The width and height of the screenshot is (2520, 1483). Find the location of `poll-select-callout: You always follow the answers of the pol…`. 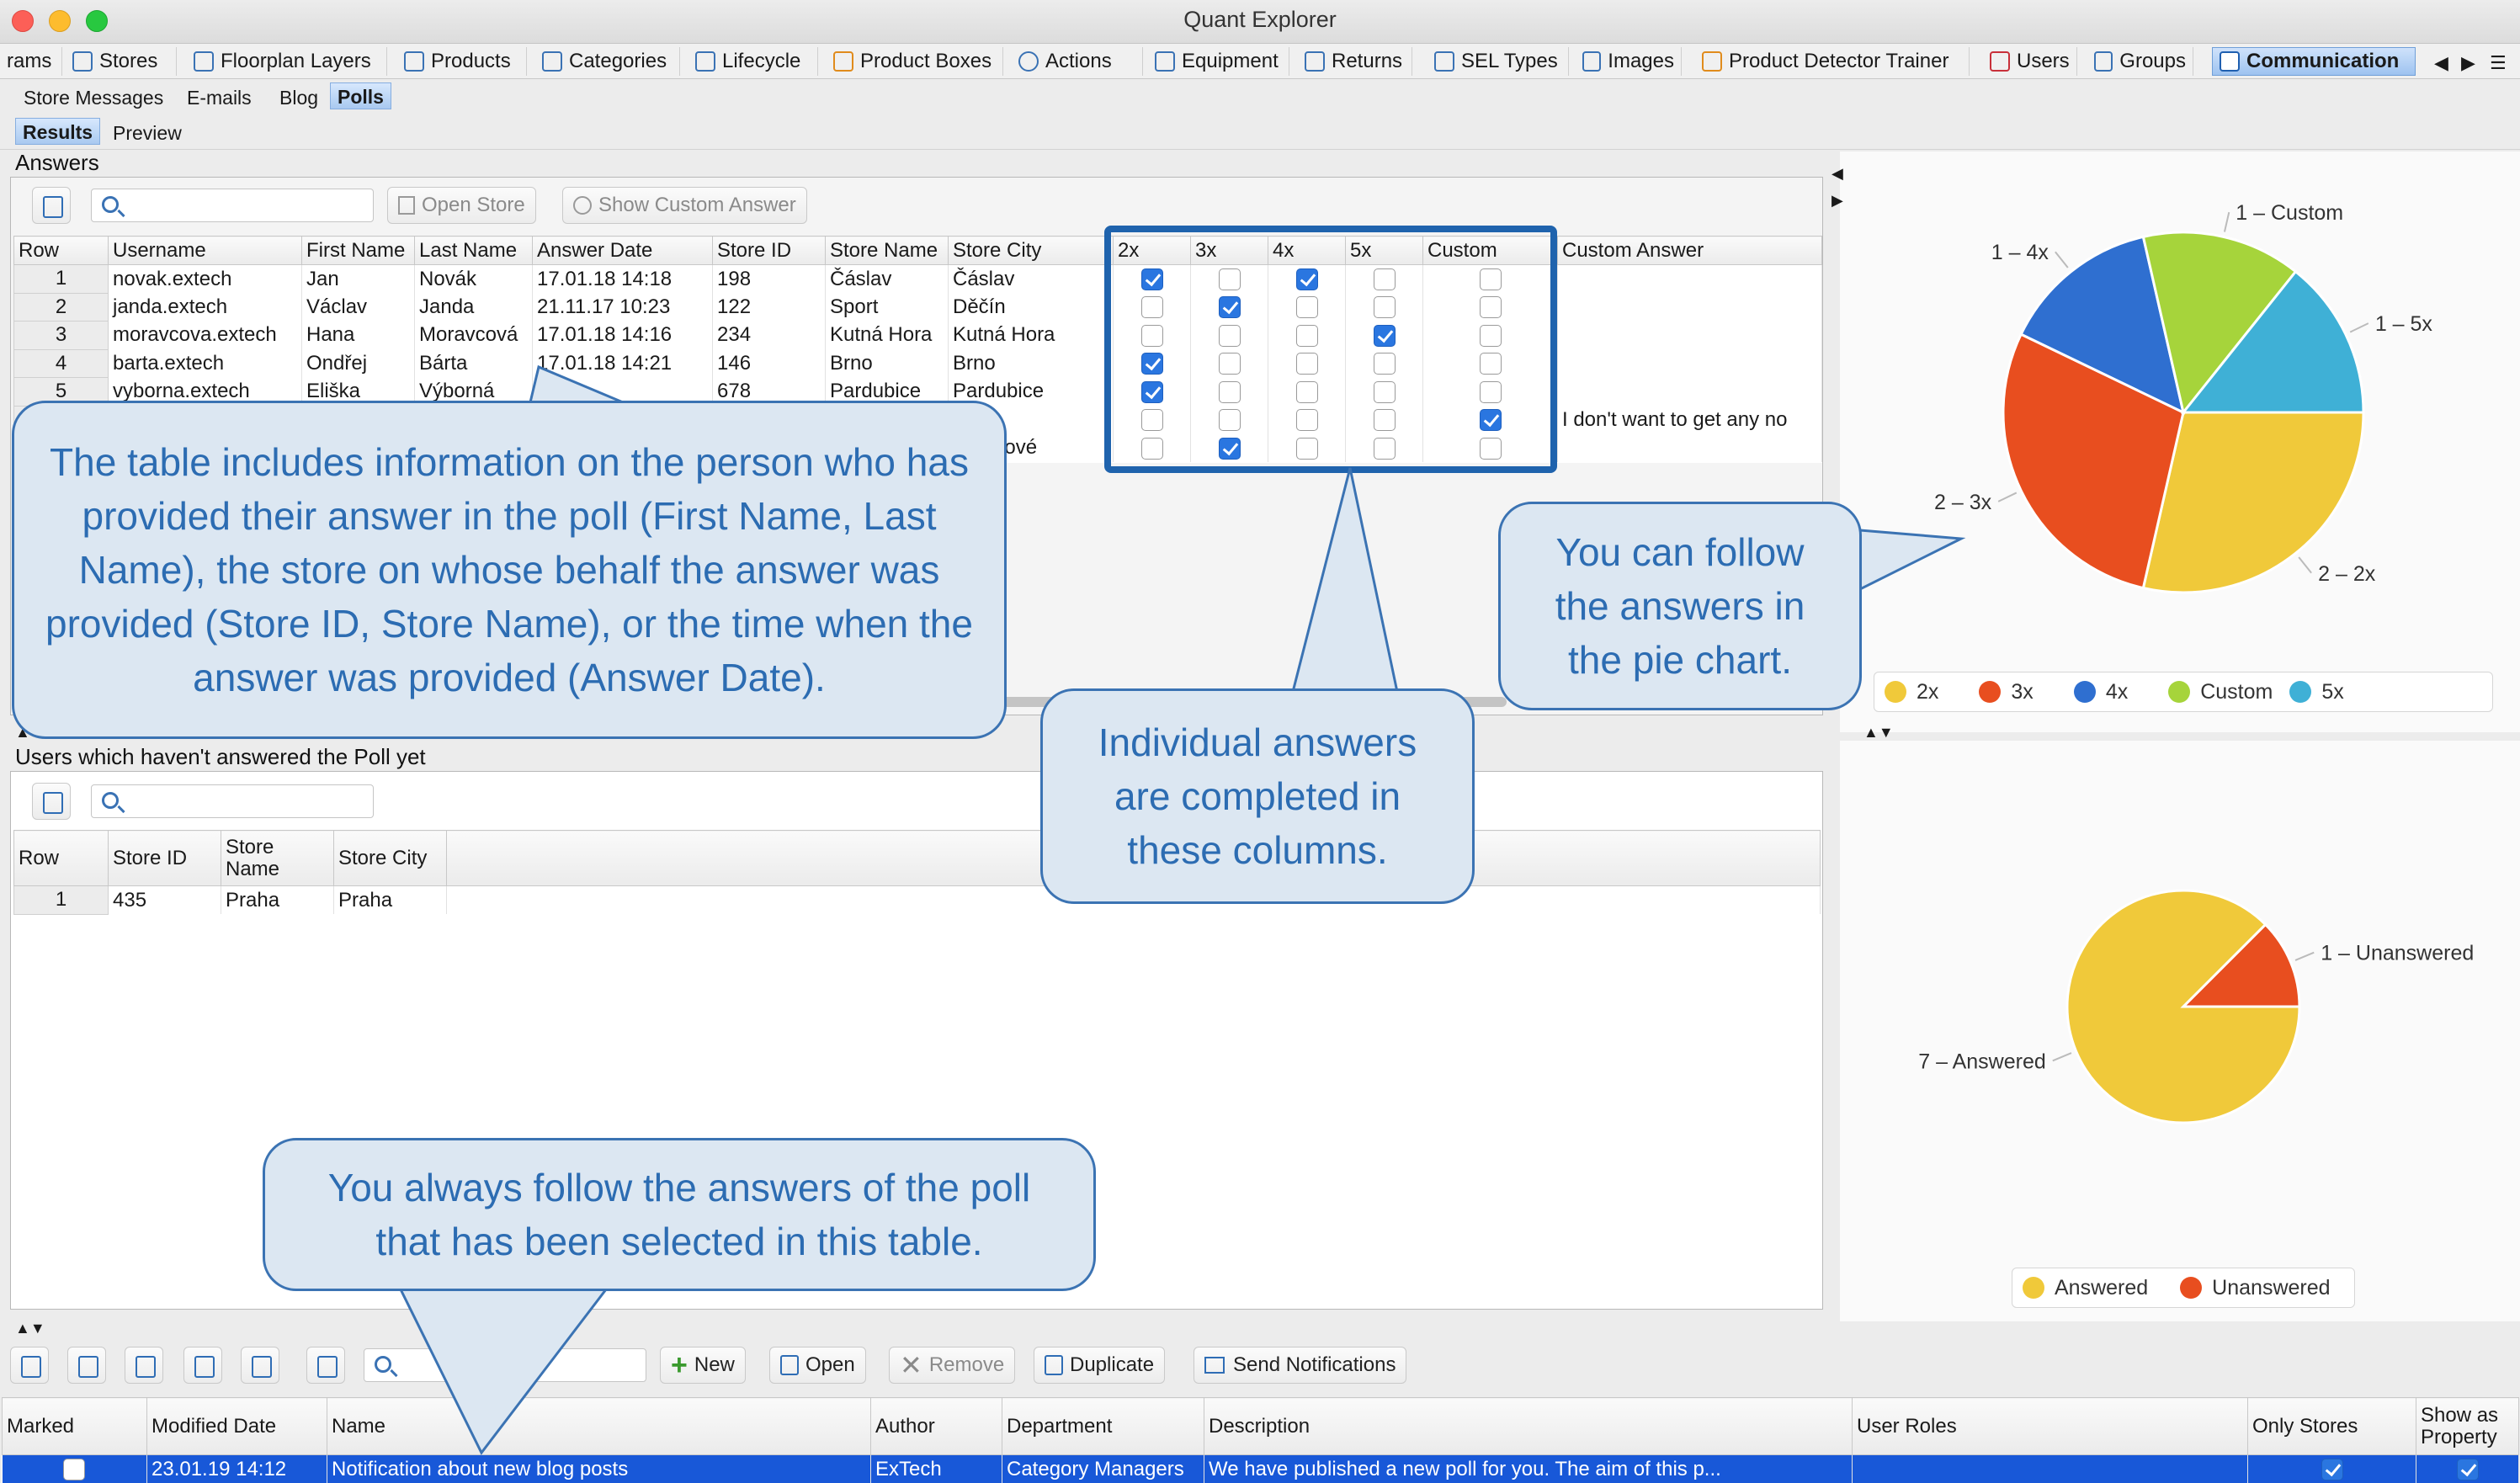

poll-select-callout: You always follow the answers of the pol… is located at coordinates (679, 1214).